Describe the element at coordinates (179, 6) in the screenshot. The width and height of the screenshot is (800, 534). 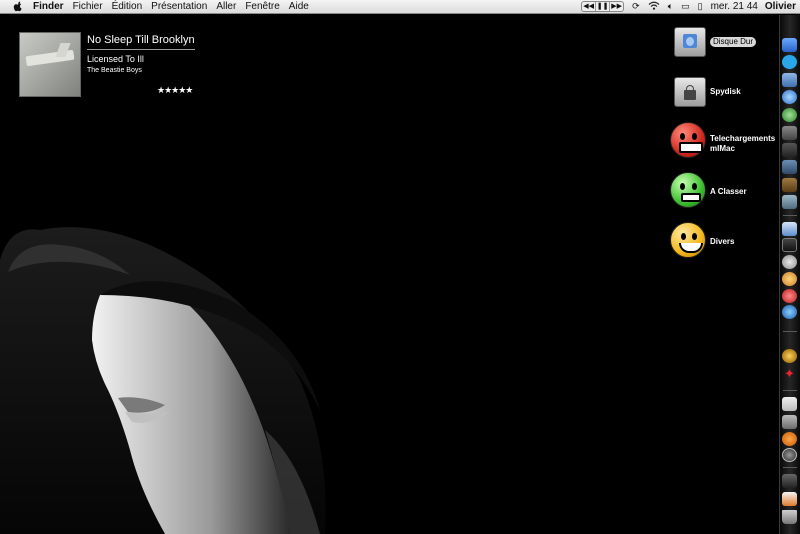
I see `menu-presentation: Présentation` at that location.